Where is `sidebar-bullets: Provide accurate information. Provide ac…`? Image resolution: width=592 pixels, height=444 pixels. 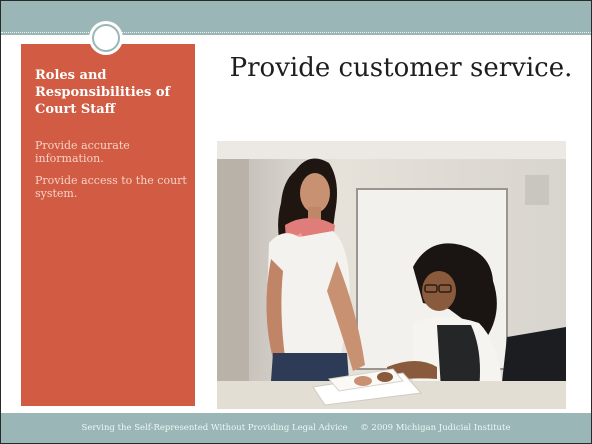
sidebar-bullets: Provide accurate information. Provide ac… is located at coordinates (111, 174).